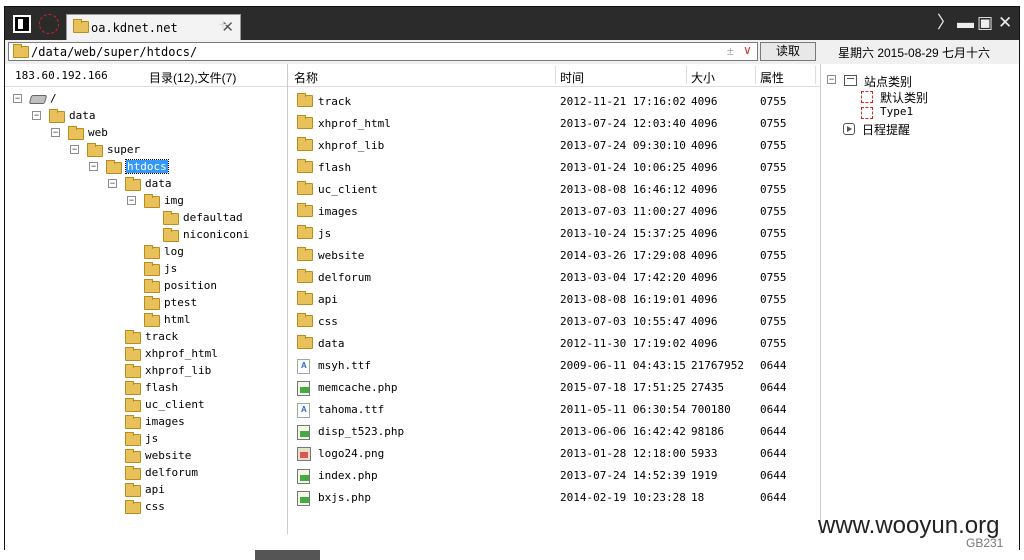  What do you see at coordinates (198, 422) in the screenshot?
I see `tree-node: images` at bounding box center [198, 422].